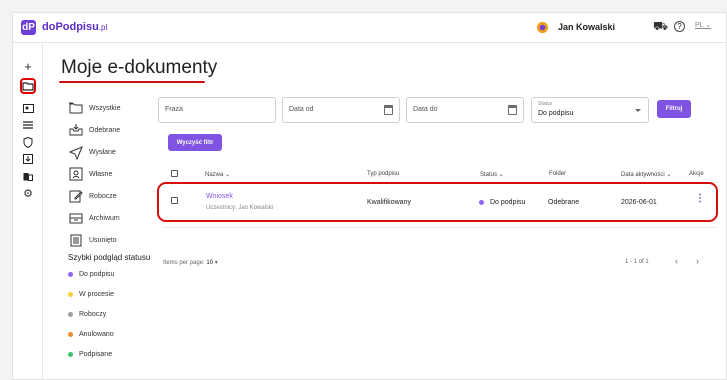 The height and width of the screenshot is (380, 727). I want to click on contact-card-icon, so click(28, 108).